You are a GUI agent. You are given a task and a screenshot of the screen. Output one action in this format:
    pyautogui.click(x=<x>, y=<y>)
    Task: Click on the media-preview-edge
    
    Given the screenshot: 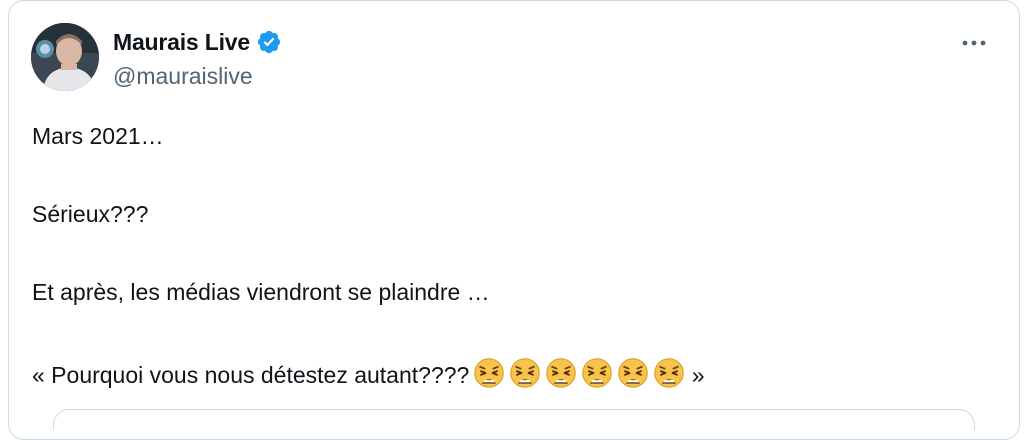 What is the action you would take?
    pyautogui.click(x=514, y=419)
    